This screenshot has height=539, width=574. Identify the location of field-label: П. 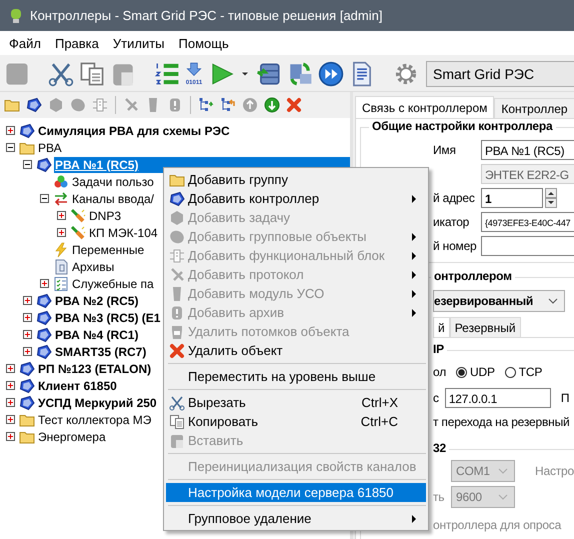
(565, 398).